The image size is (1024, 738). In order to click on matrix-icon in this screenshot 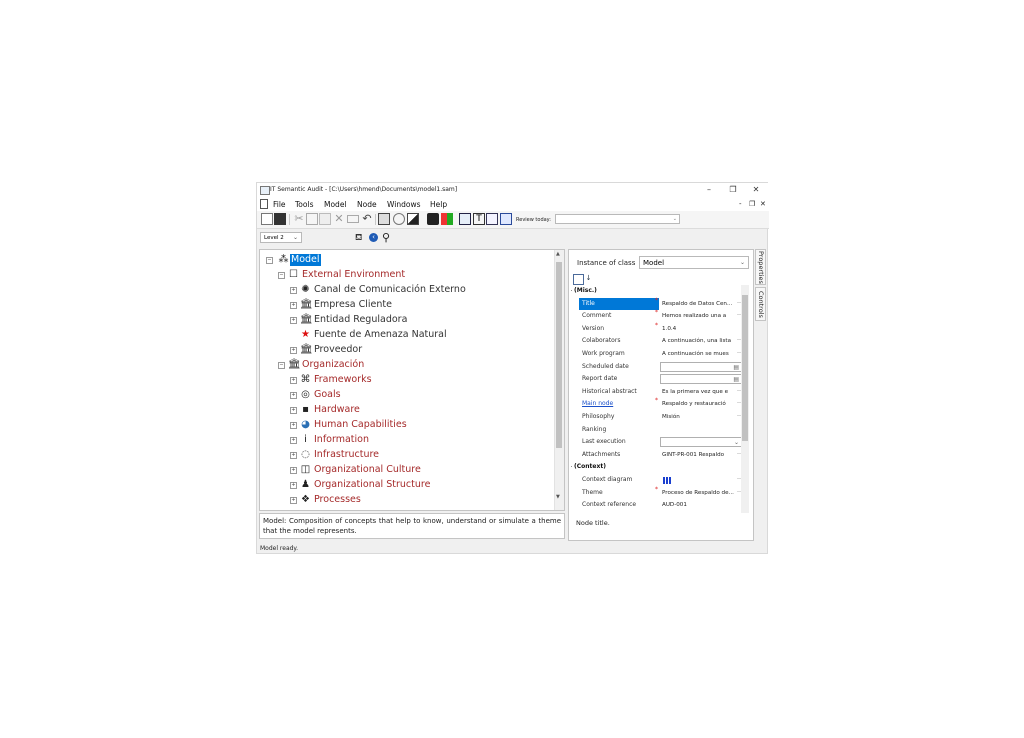, I will do `click(447, 219)`.